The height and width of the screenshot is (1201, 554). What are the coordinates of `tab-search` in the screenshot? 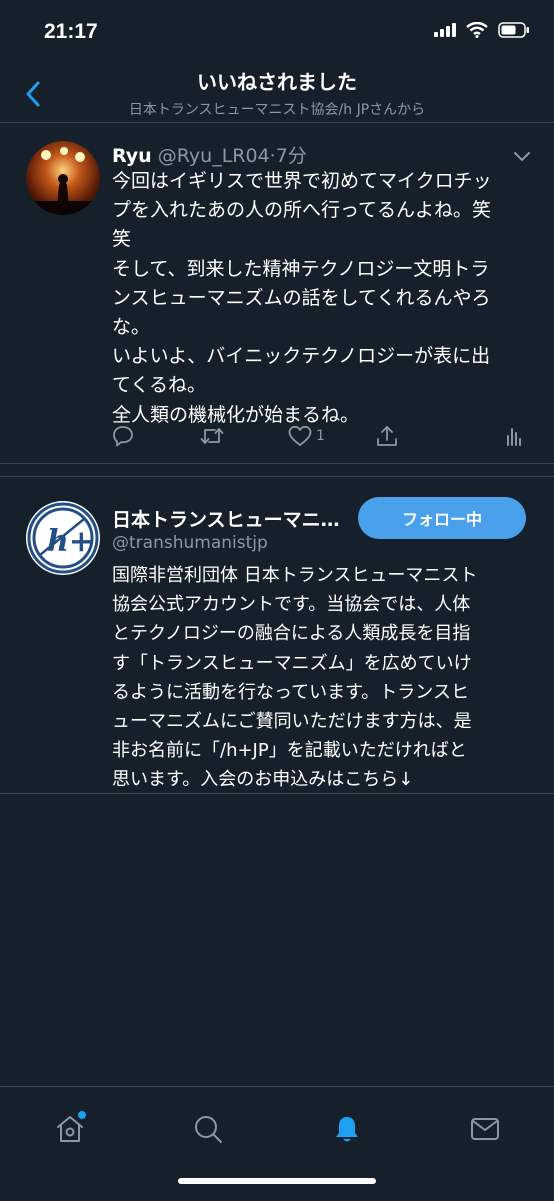 It's located at (208, 1129).